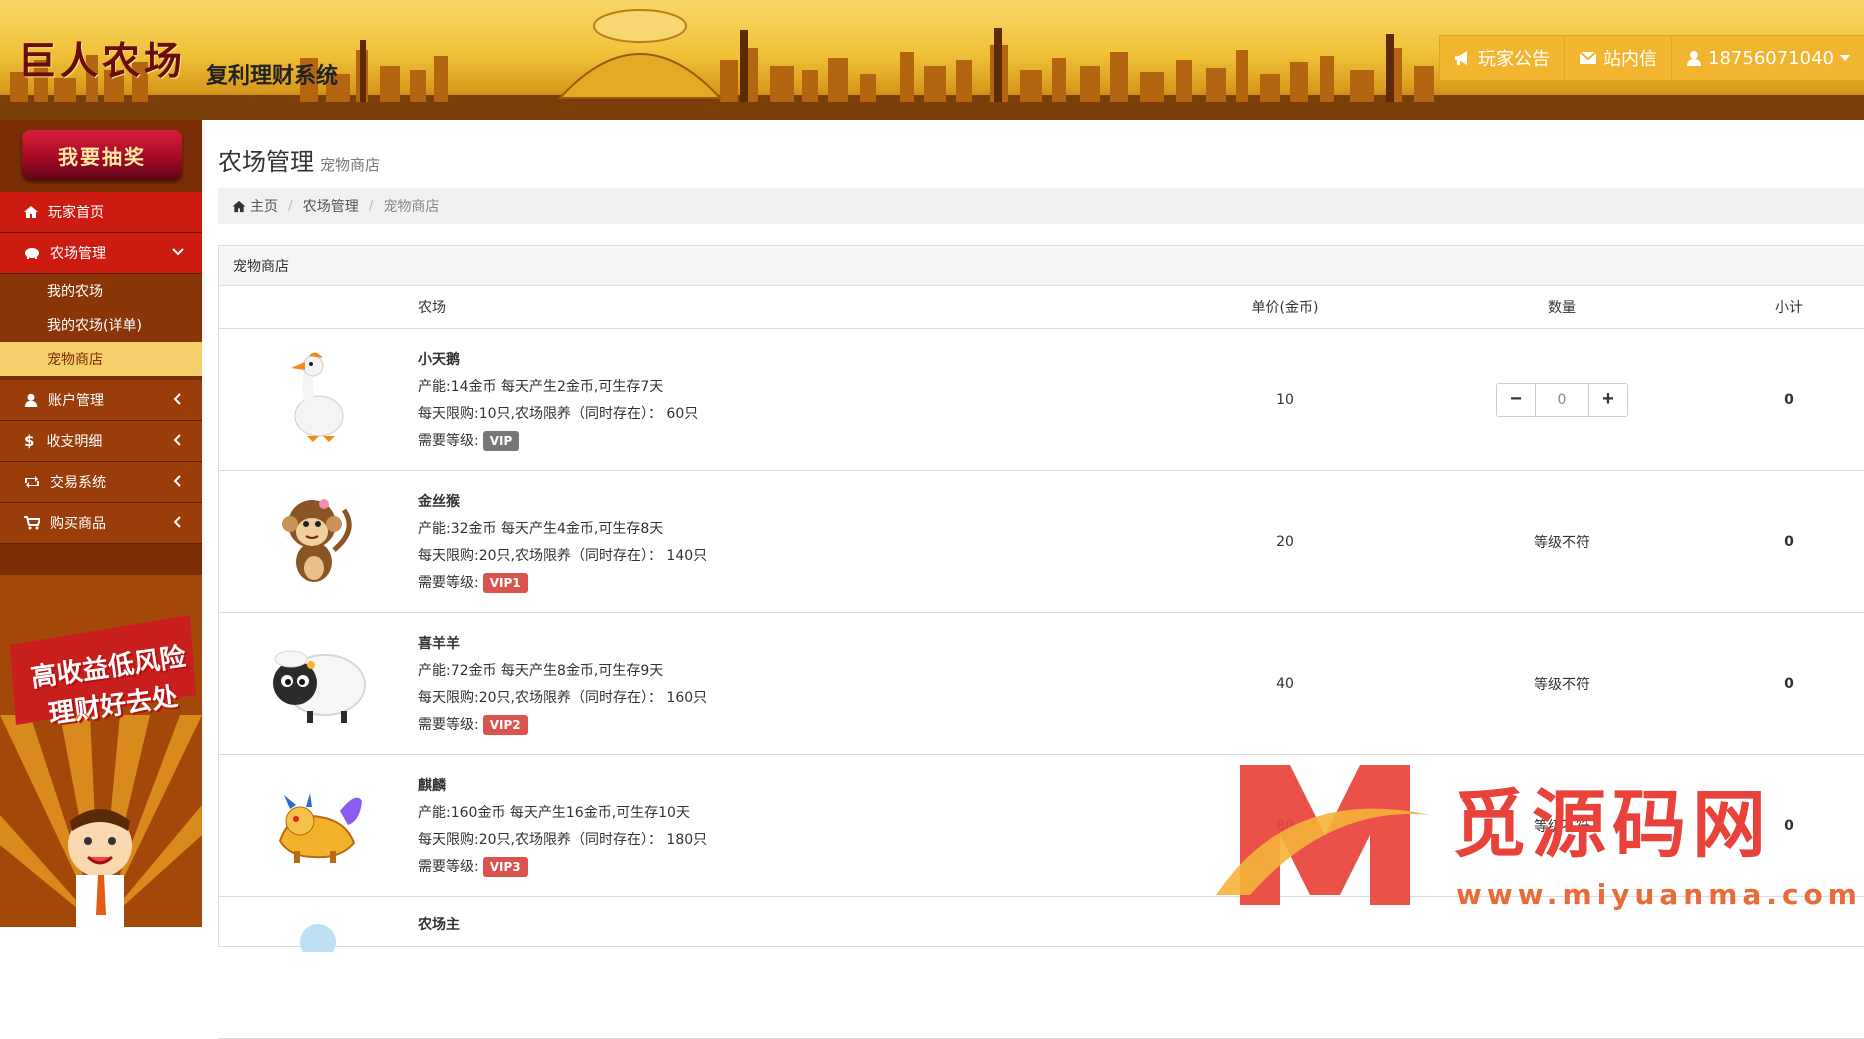 This screenshot has height=1039, width=1864. What do you see at coordinates (1619, 58) in the screenshot?
I see `inbox-link: 站内信` at bounding box center [1619, 58].